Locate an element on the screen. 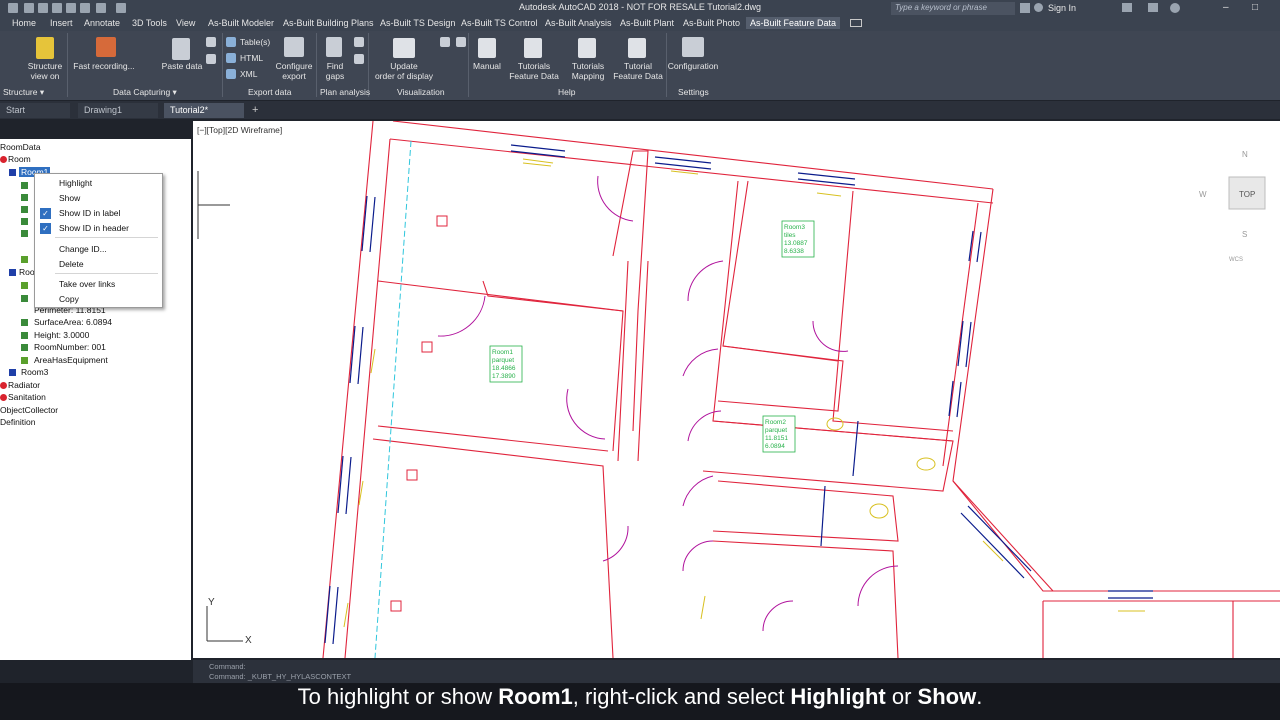 This screenshot has height=720, width=1280. tab-as-built-feature-data: As-Built Feature Data is located at coordinates (793, 23).